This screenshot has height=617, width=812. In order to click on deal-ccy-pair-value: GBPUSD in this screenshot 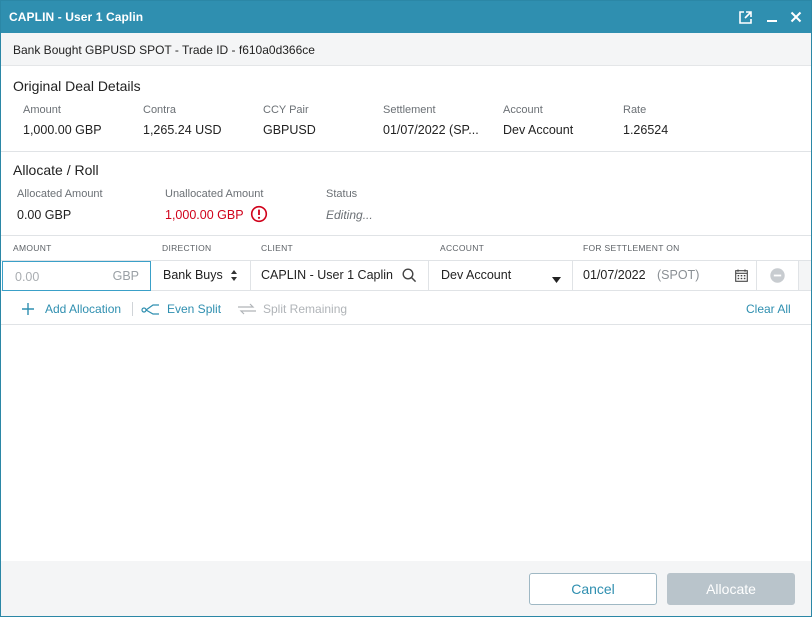, I will do `click(289, 130)`.